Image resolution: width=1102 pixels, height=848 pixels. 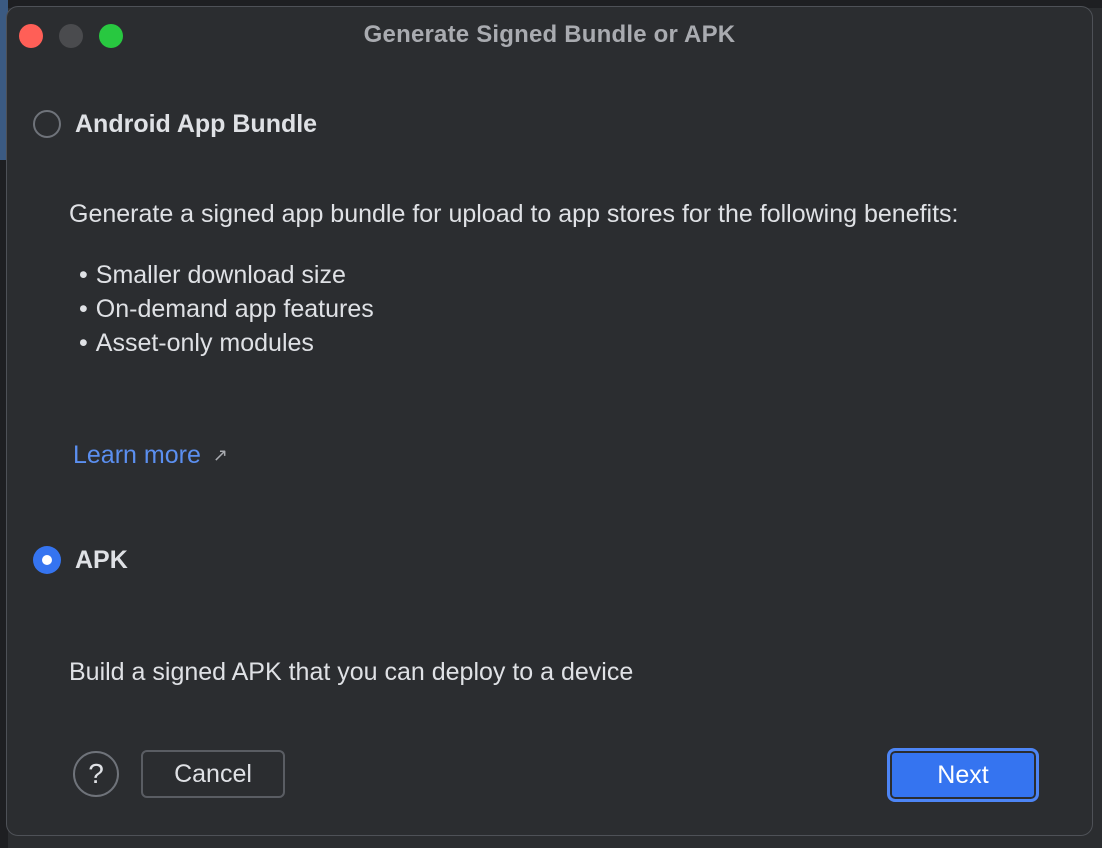 What do you see at coordinates (963, 775) in the screenshot?
I see `next-button: Next` at bounding box center [963, 775].